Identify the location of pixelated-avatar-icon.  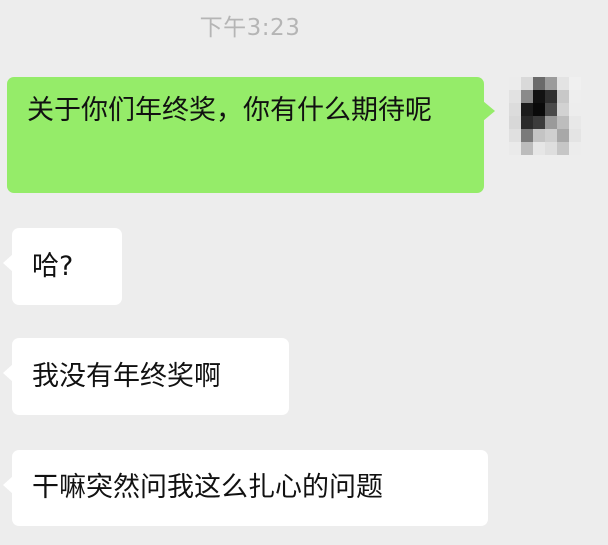
(545, 116).